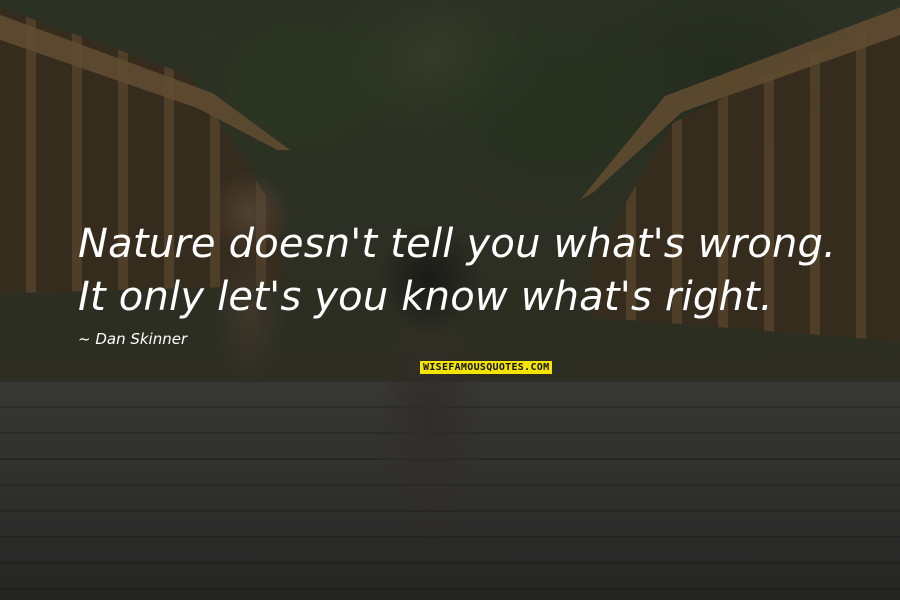 The height and width of the screenshot is (600, 900). Describe the element at coordinates (133, 339) in the screenshot. I see `quote-author: ~ Dan Skinner` at that location.